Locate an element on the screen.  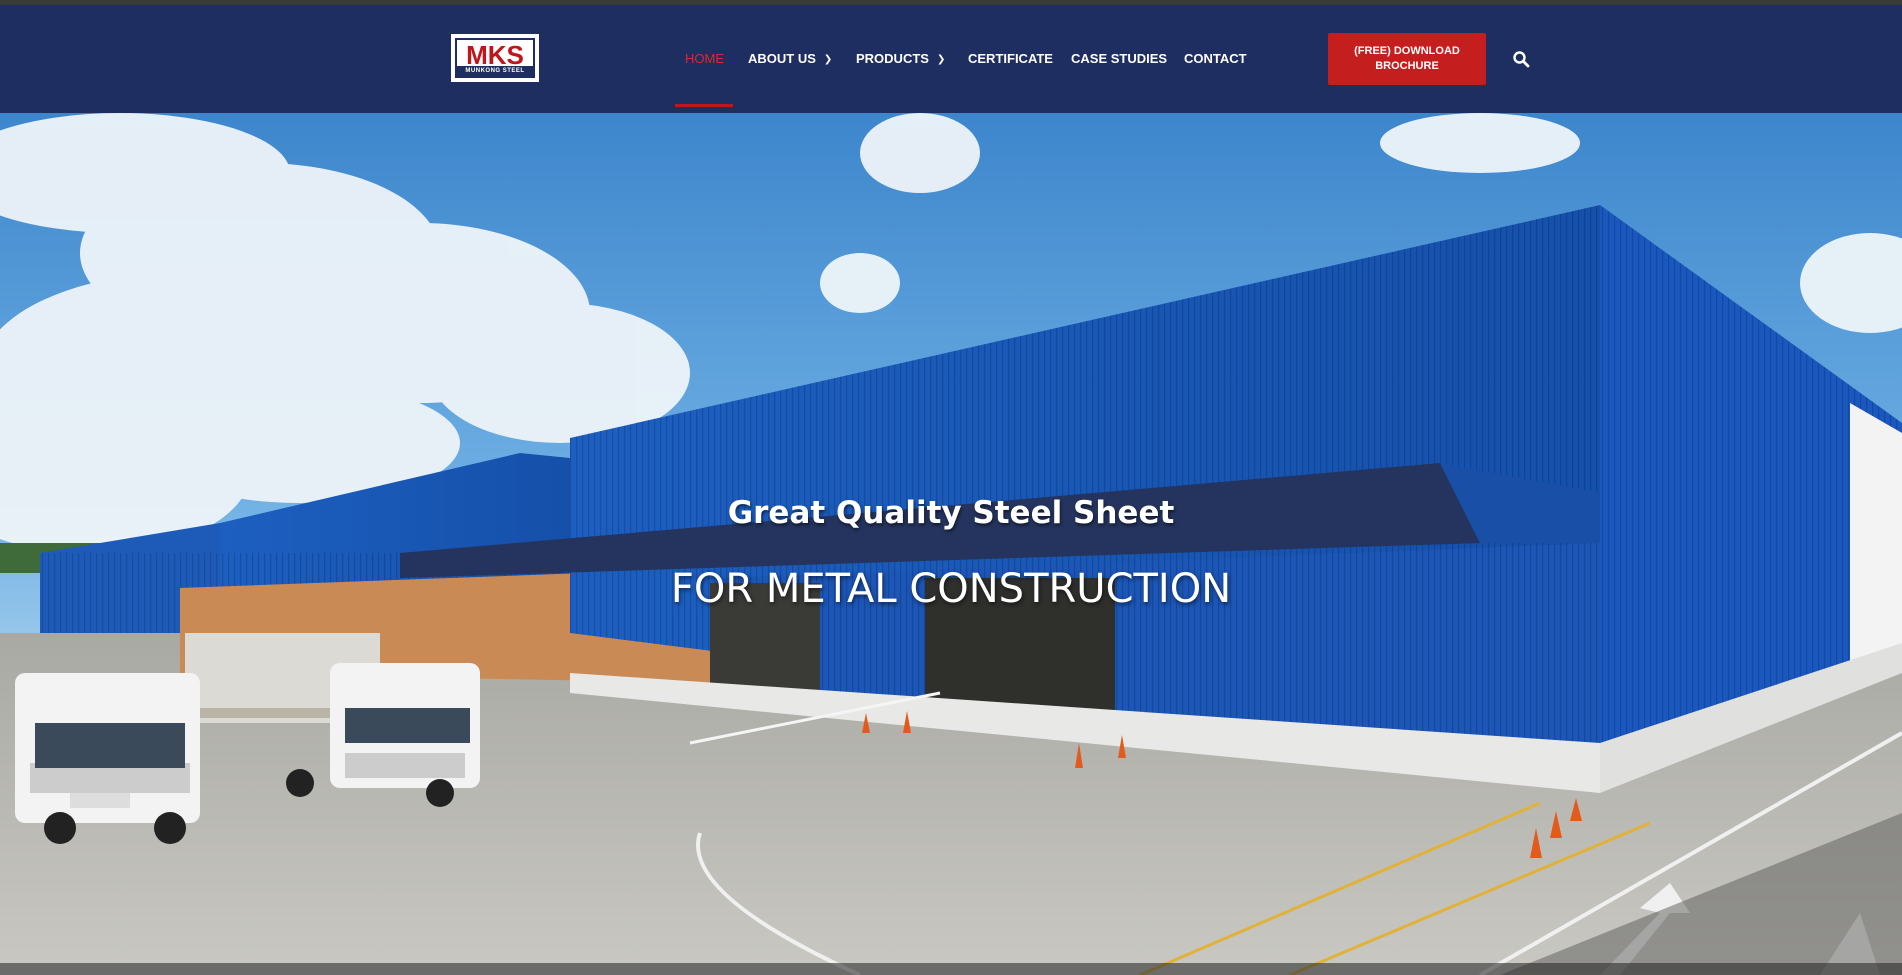
logo-text: MKS is located at coordinates (495, 55).